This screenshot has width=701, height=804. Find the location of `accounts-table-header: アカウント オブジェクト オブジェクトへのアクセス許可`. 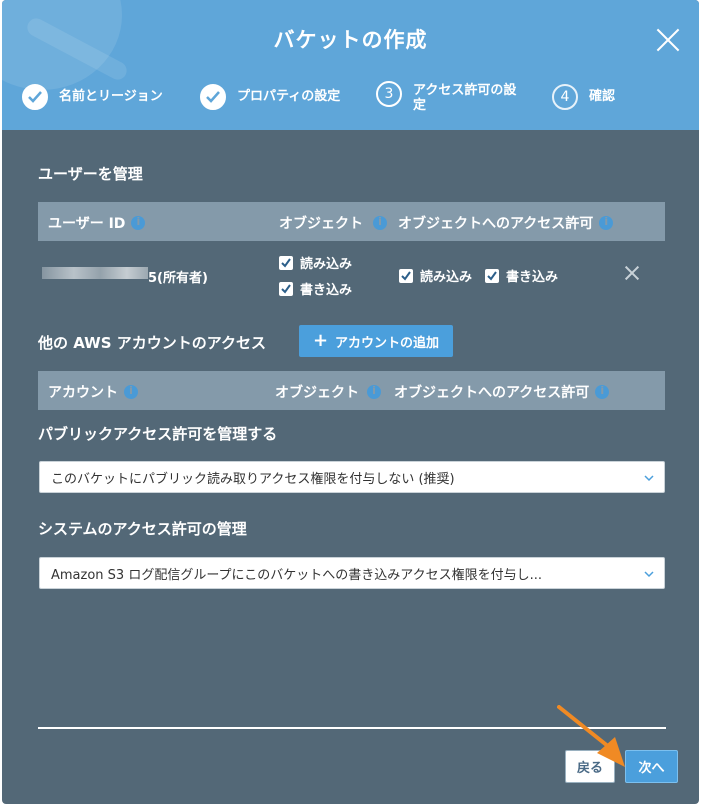

accounts-table-header: アカウント オブジェクト オブジェクトへのアクセス許可 is located at coordinates (351, 390).